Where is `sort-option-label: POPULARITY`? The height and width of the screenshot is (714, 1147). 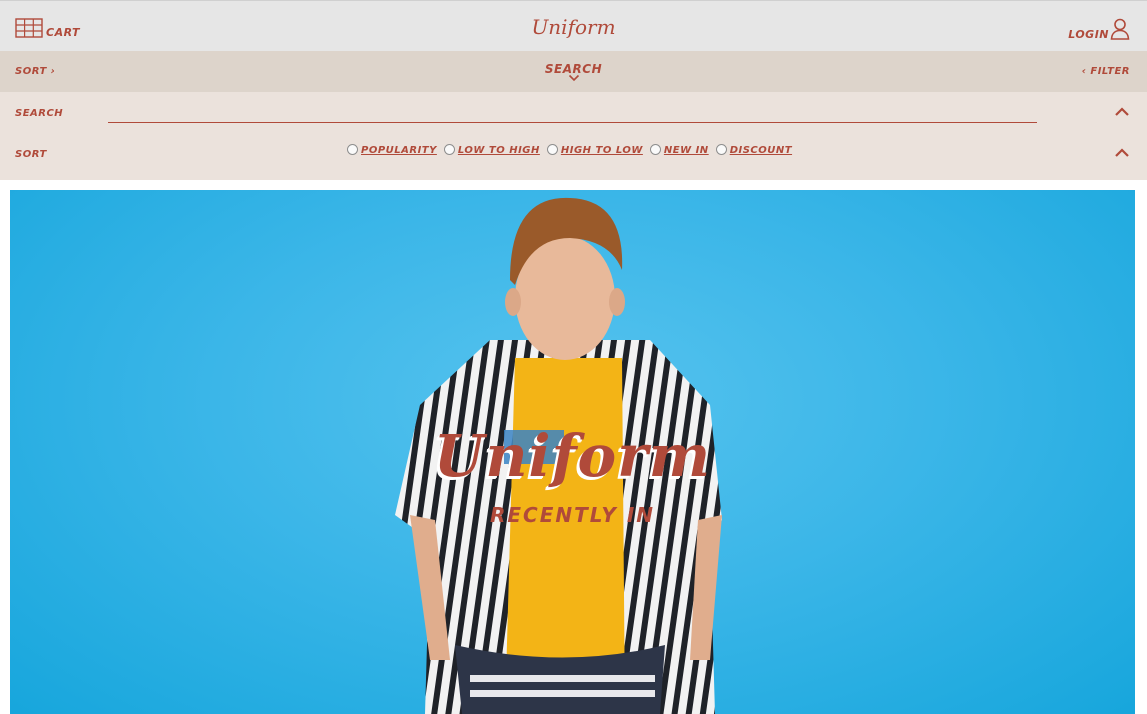
sort-option-label: POPULARITY is located at coordinates (399, 150).